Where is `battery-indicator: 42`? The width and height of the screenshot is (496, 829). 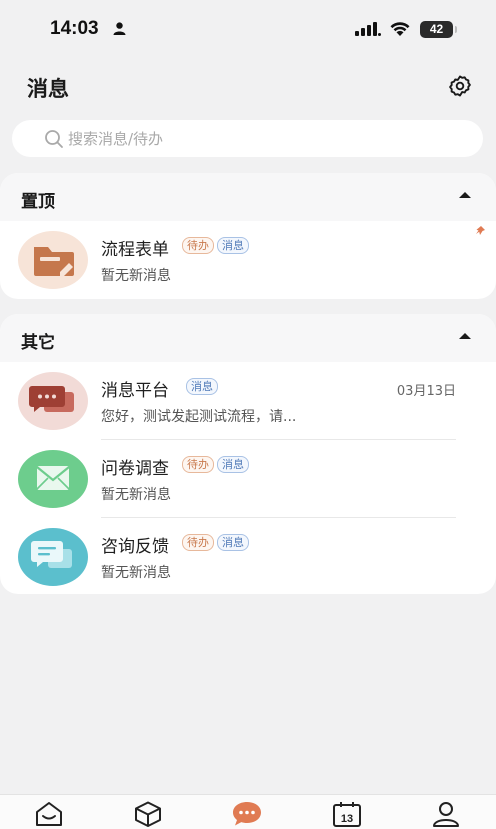
battery-indicator: 42 is located at coordinates (438, 29).